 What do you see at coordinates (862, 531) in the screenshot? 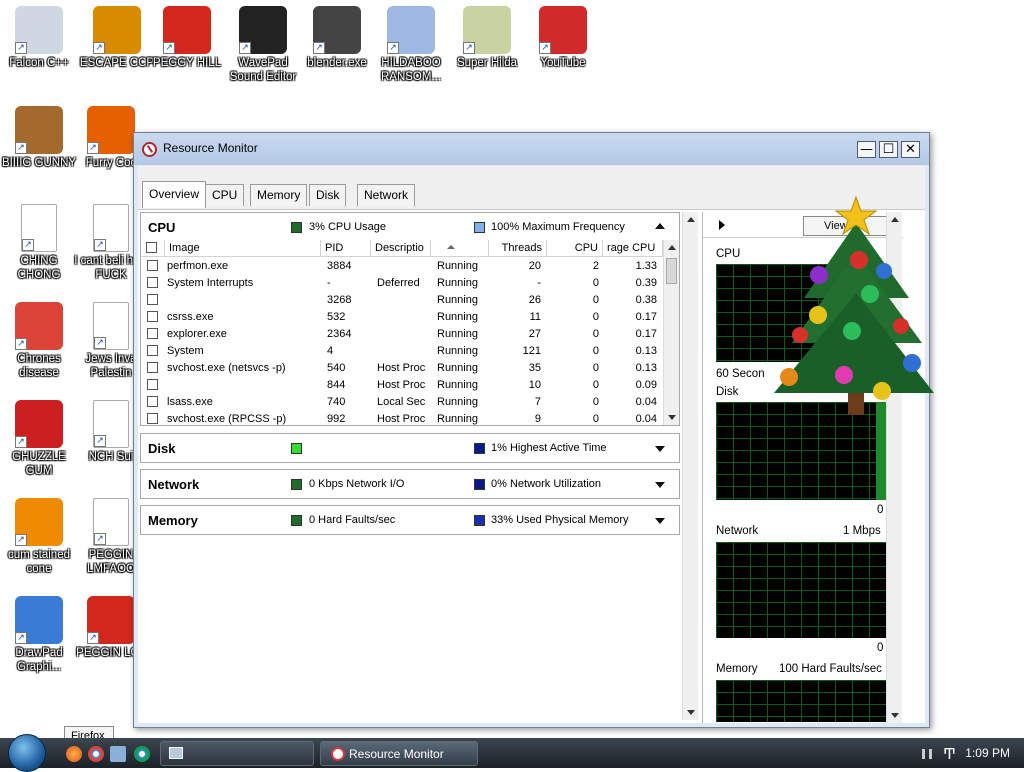
I see `network-graph-scale: 1 Mbps` at bounding box center [862, 531].